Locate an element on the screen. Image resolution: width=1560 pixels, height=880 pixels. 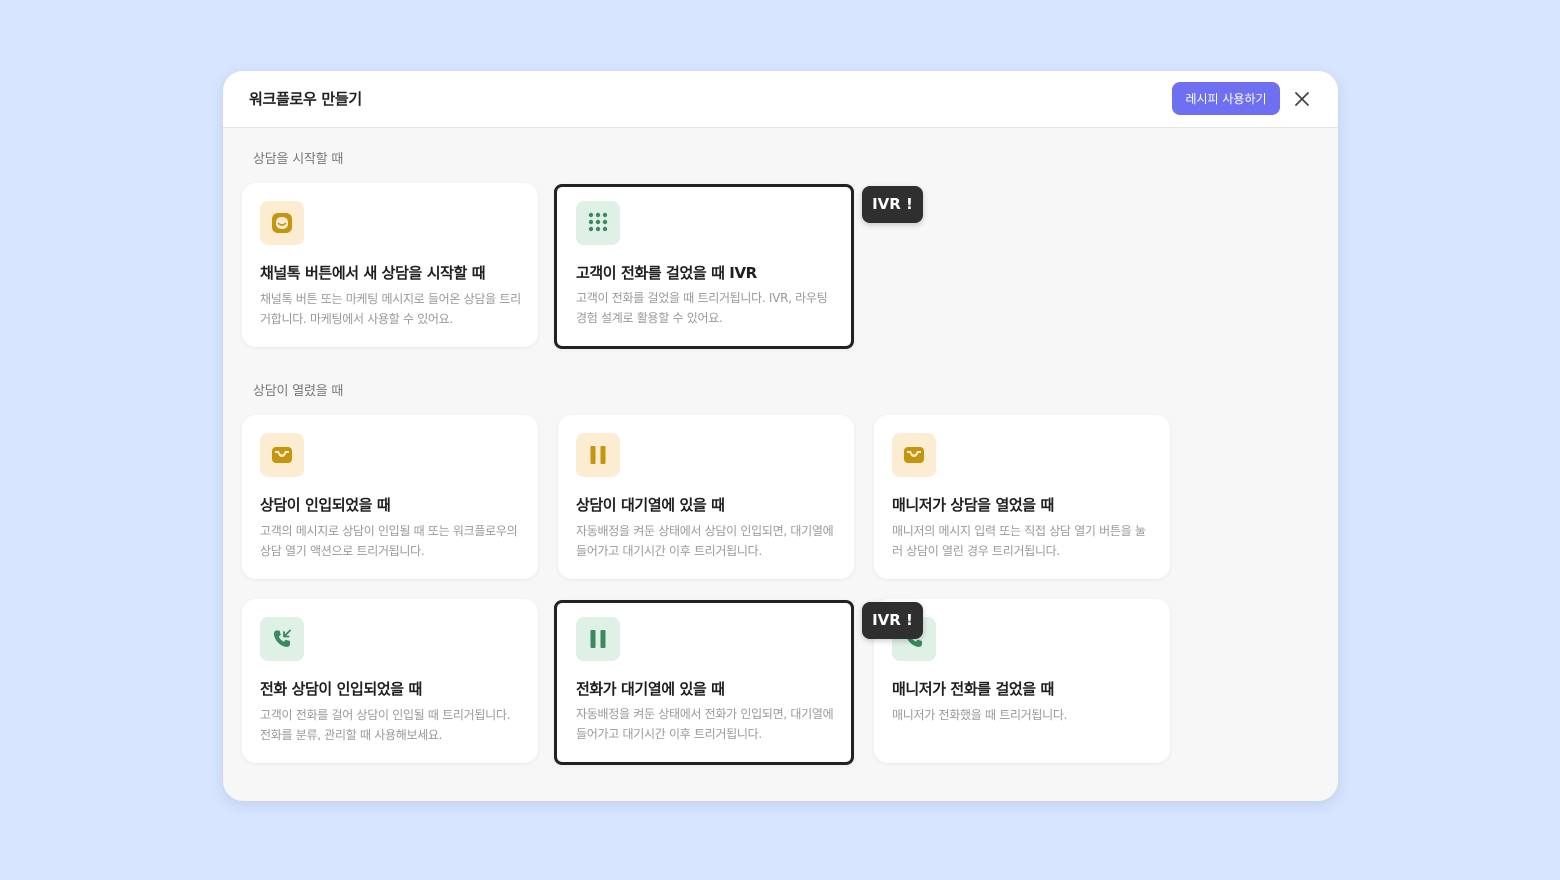
modal-header: 워크플로우 만들기 레시피 사용하기 is located at coordinates (780, 99).